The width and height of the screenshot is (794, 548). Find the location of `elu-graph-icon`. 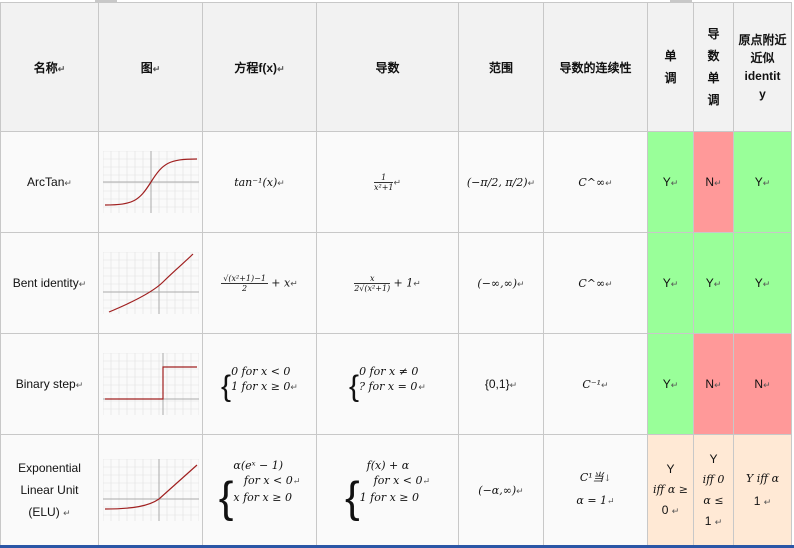

elu-graph-icon is located at coordinates (150, 490).